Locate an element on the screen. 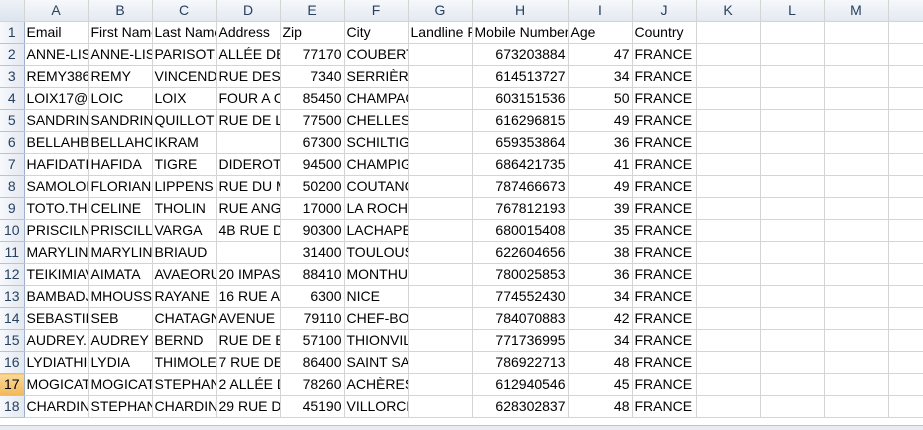 The width and height of the screenshot is (923, 430). cell: STEPHANI is located at coordinates (184, 384).